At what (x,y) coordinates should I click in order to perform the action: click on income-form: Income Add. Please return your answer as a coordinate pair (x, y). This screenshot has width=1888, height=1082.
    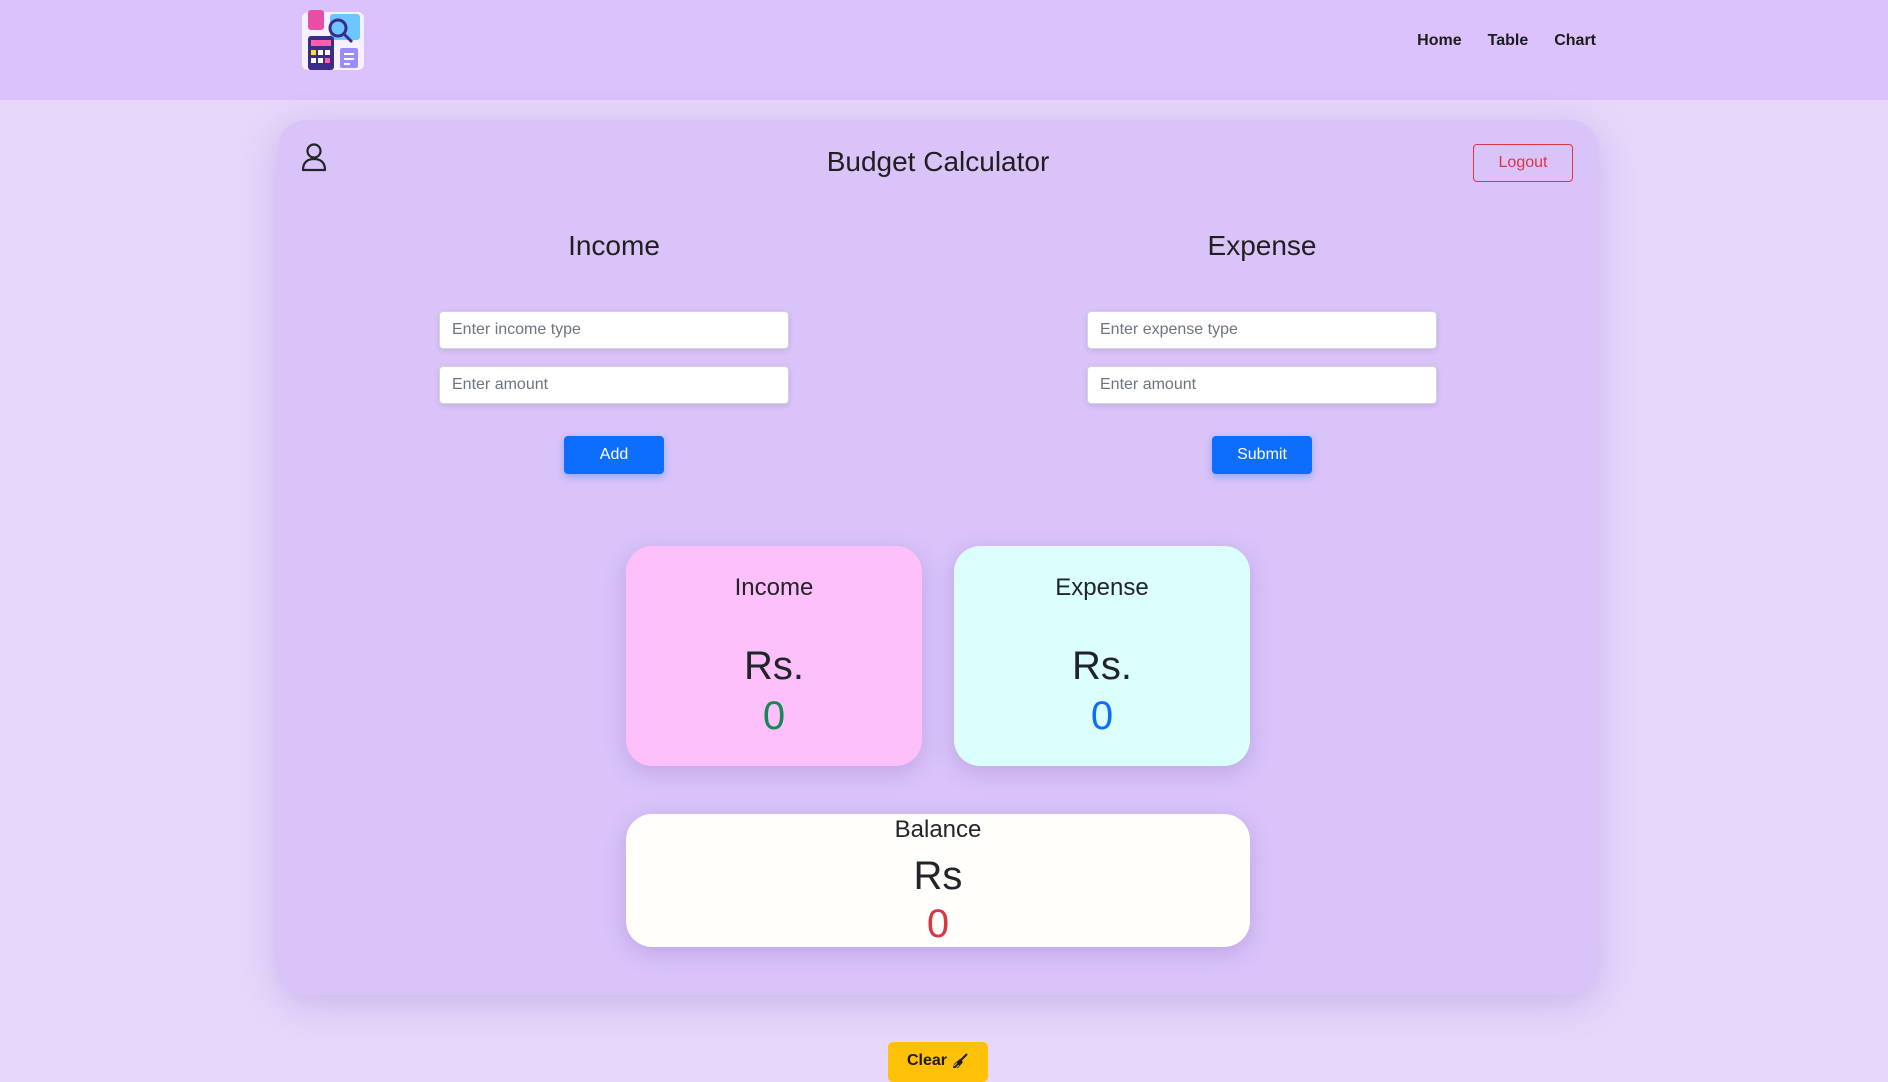
    Looking at the image, I should click on (614, 352).